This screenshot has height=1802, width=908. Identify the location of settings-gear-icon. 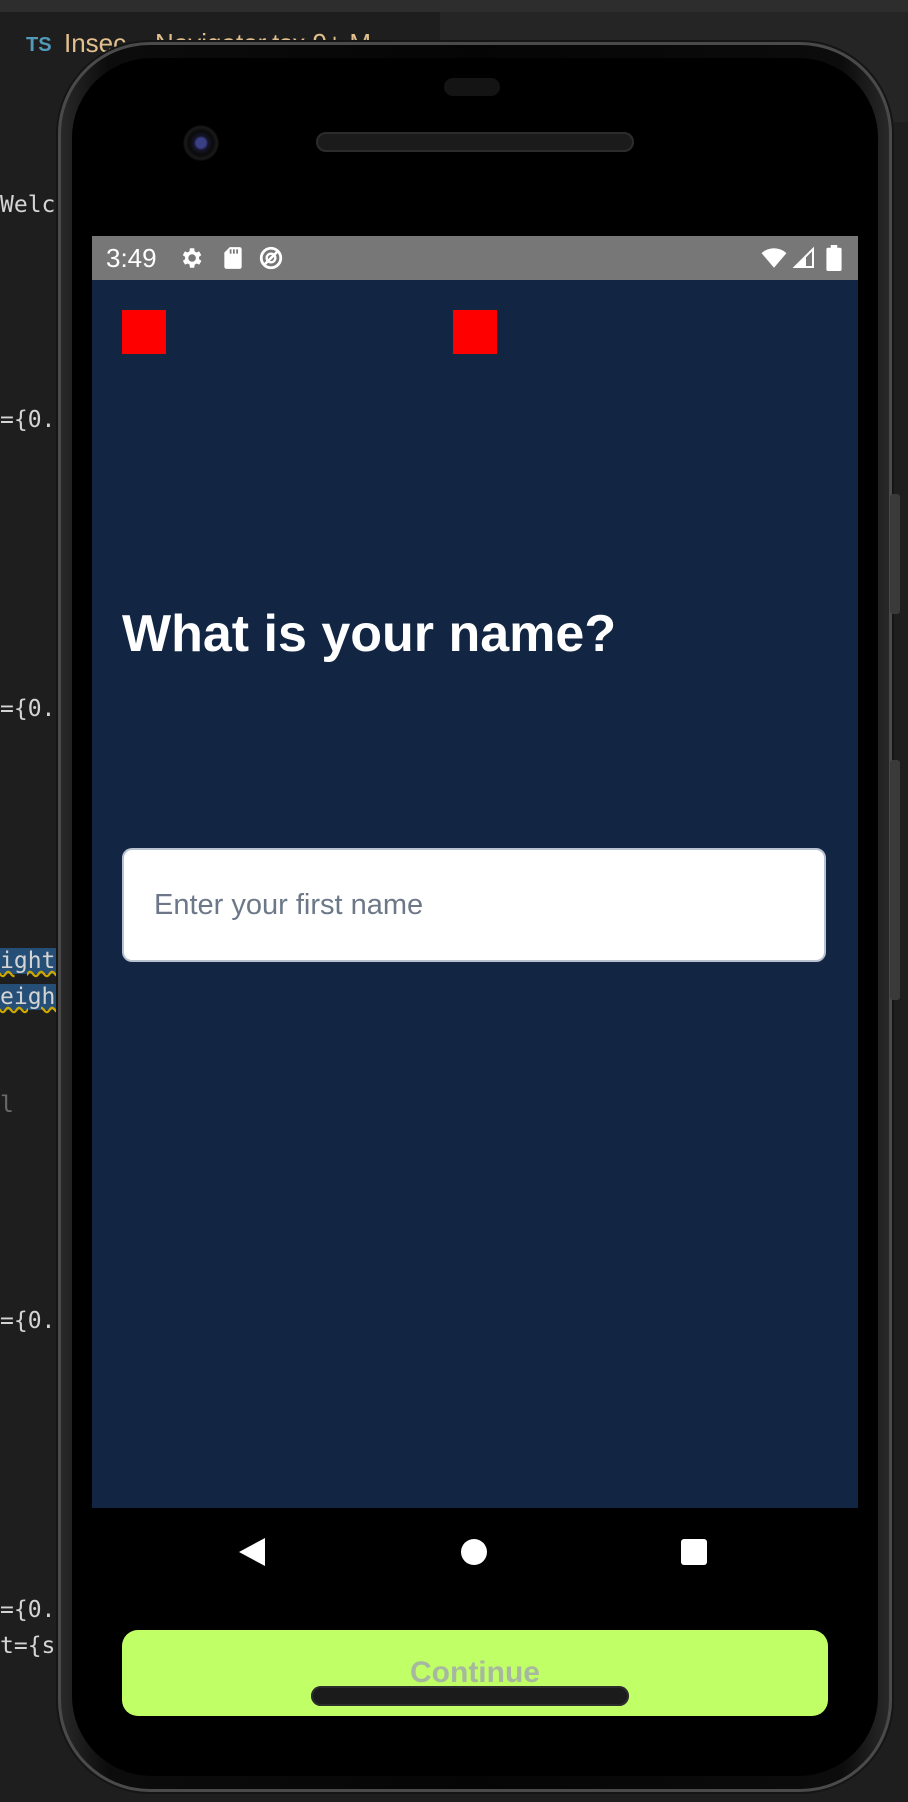
(191, 258).